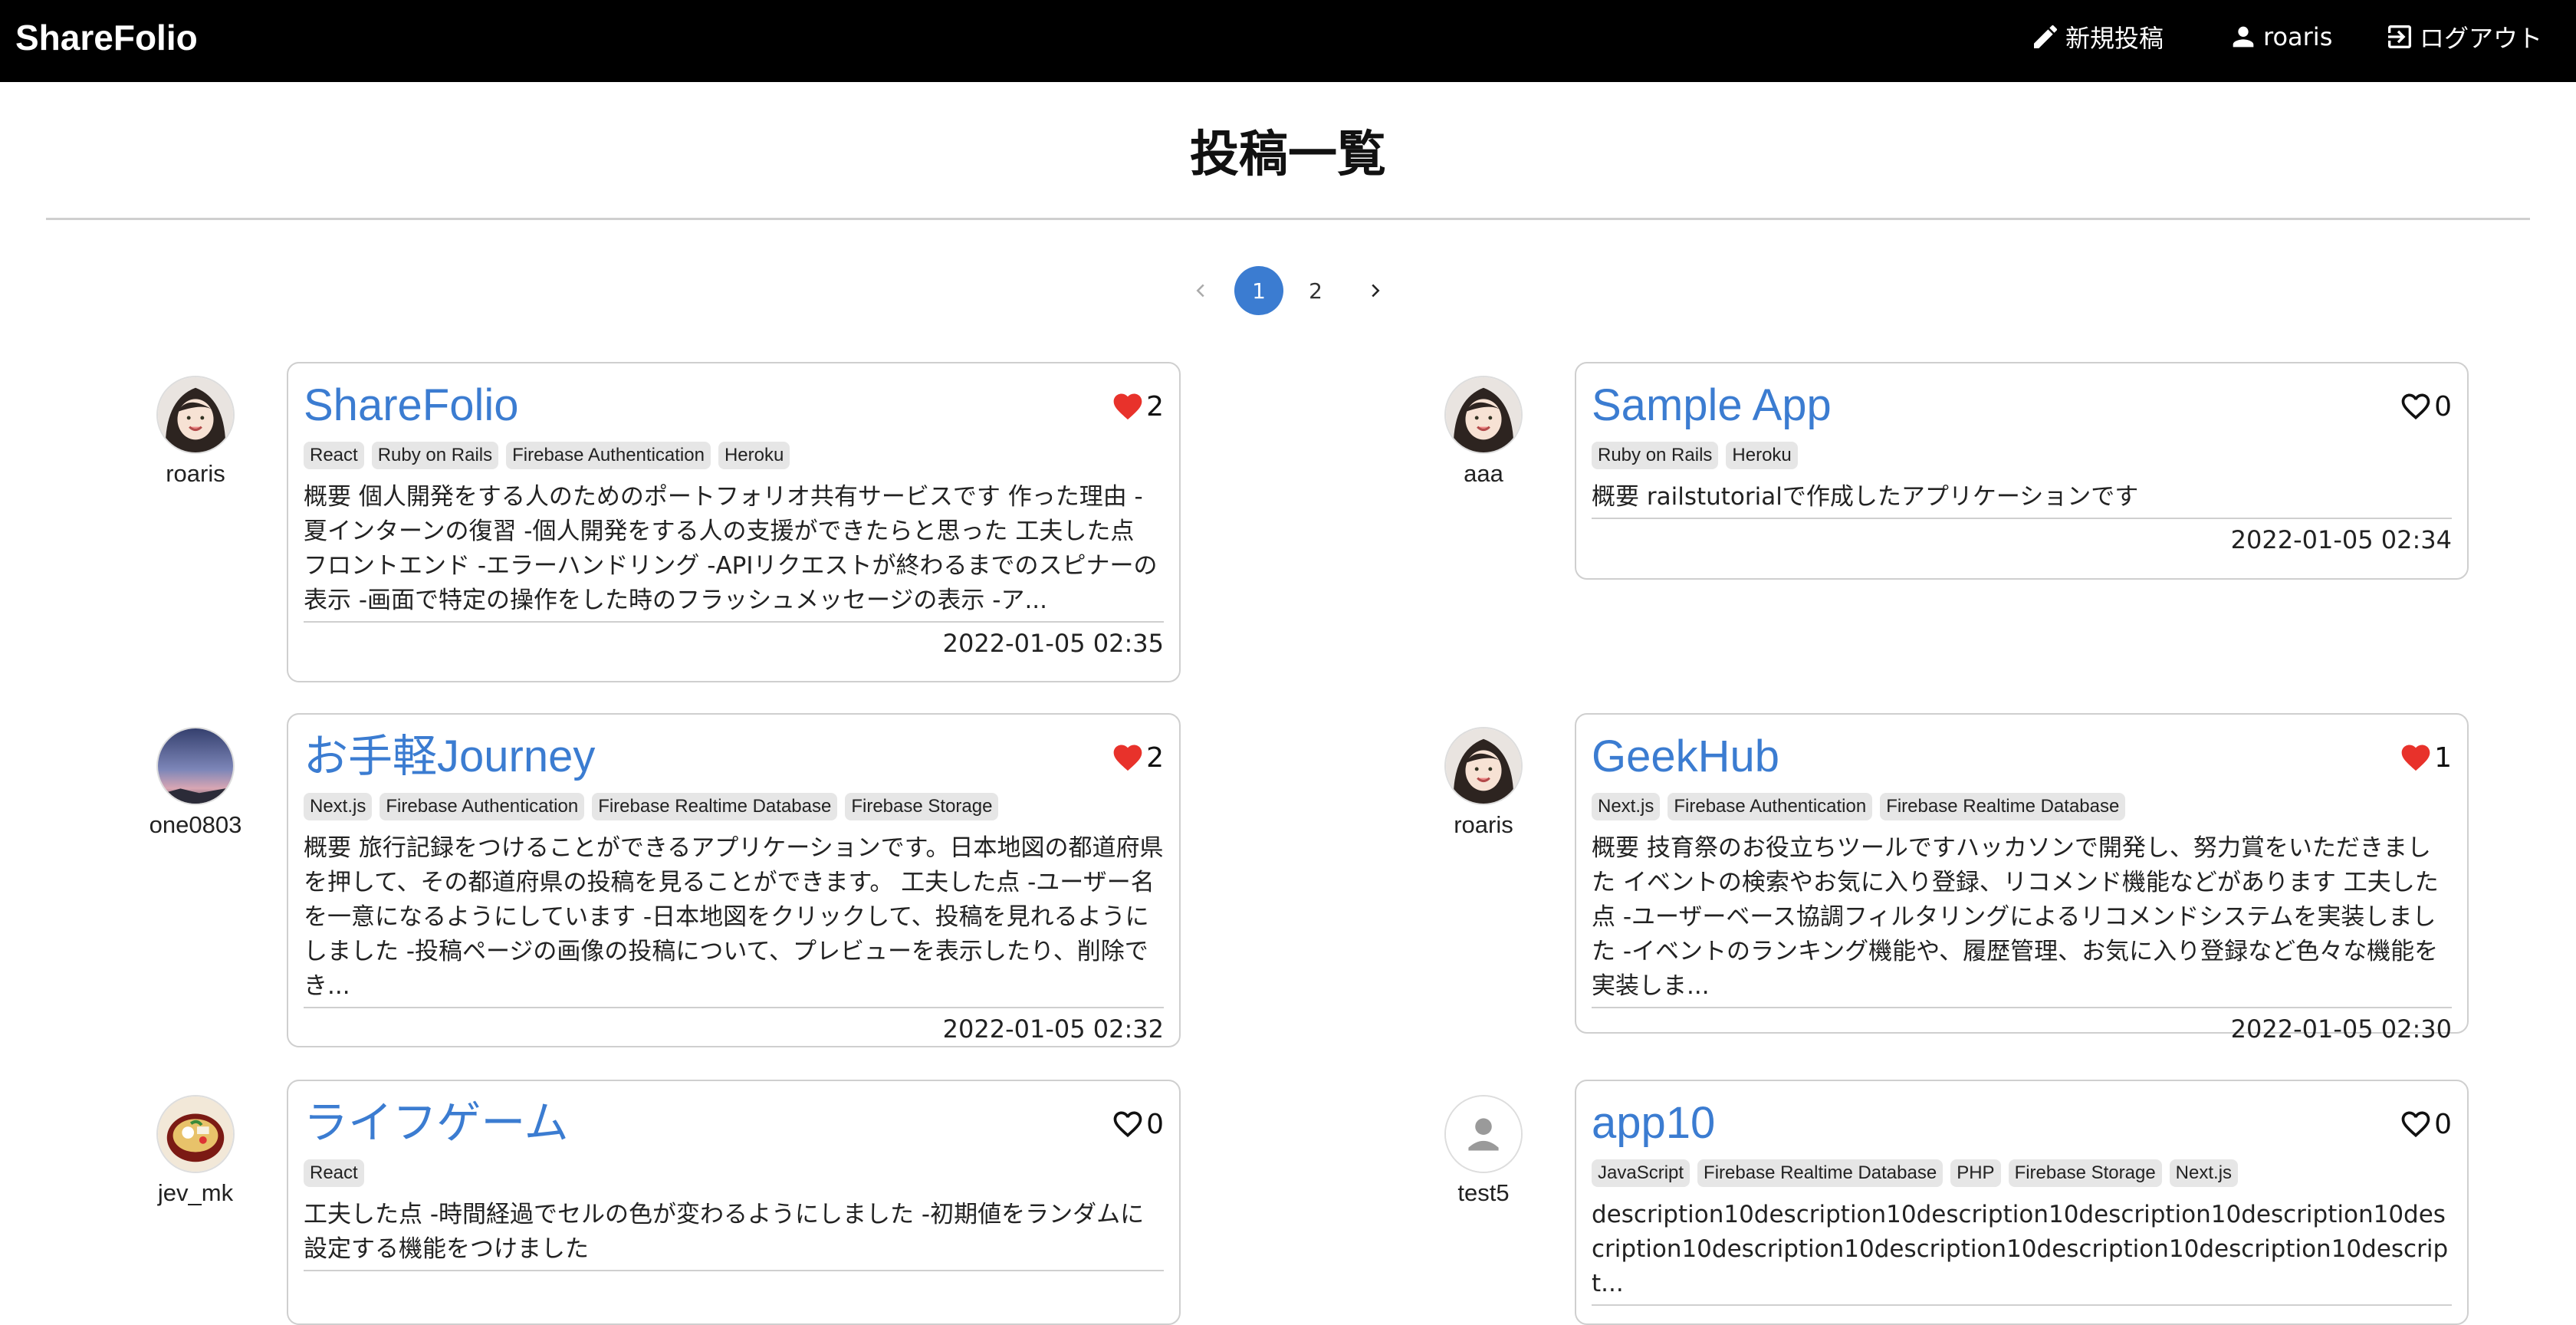 Image resolution: width=2576 pixels, height=1325 pixels. I want to click on post-date: 2022-01-05 02:34, so click(2341, 539).